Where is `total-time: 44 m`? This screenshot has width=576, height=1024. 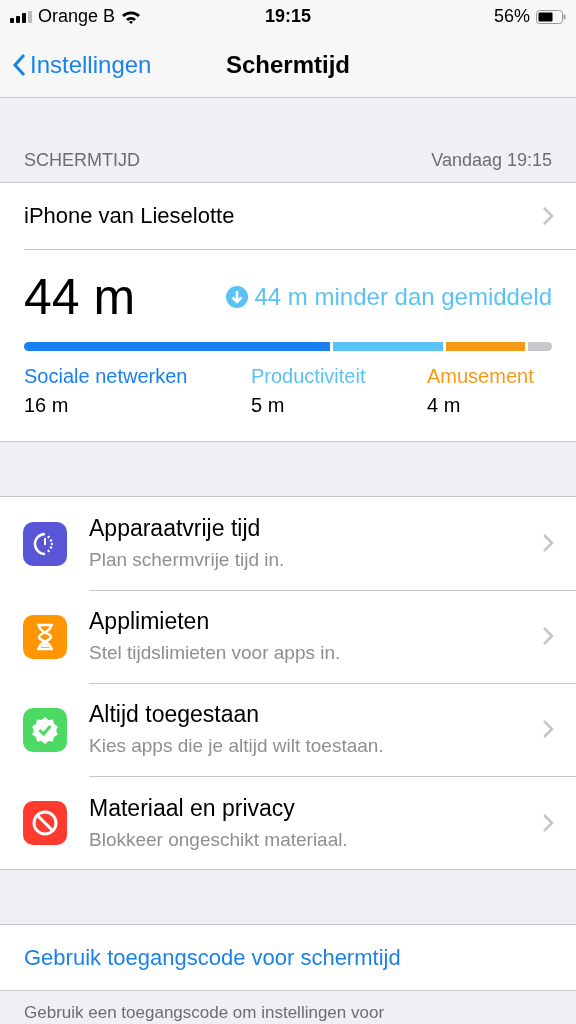
total-time: 44 m is located at coordinates (80, 297).